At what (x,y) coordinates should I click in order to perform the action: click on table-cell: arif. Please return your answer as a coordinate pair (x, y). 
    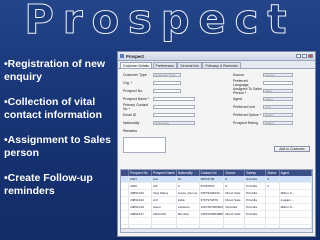
    Looking at the image, I should click on (164, 186).